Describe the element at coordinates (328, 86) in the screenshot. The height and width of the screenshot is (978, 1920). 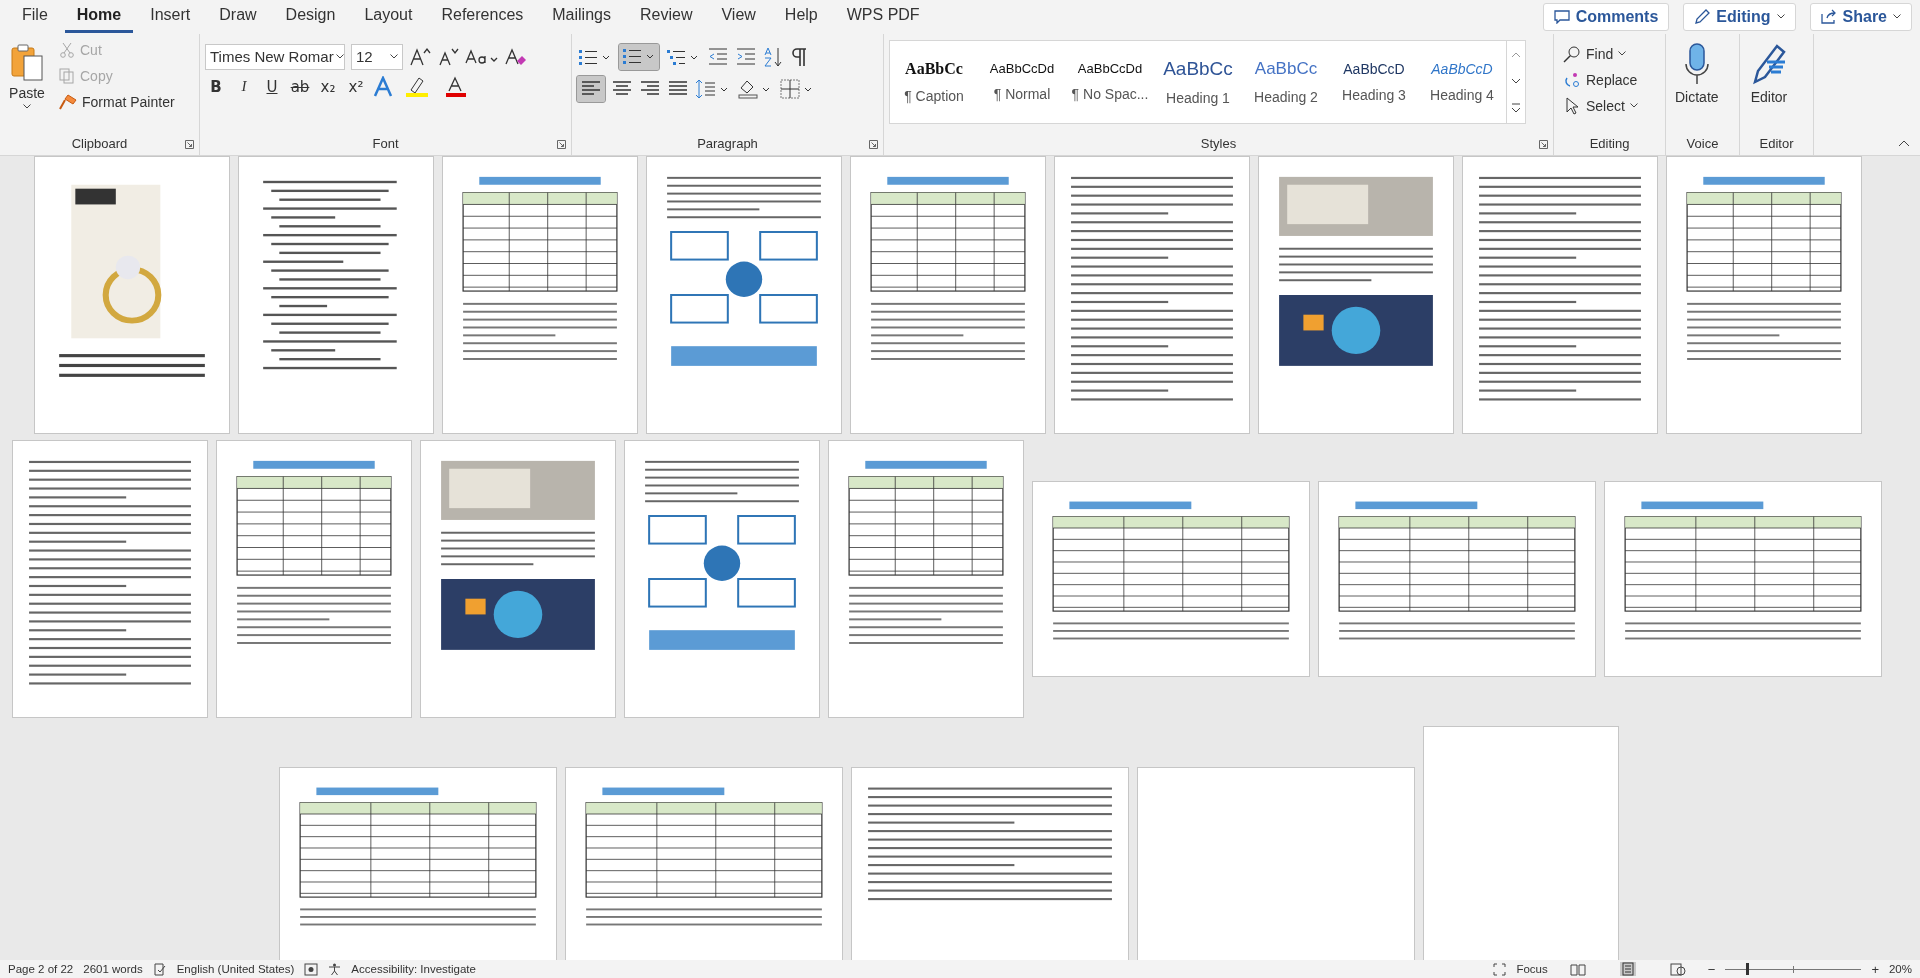
I see `subscript-button: x₂` at that location.